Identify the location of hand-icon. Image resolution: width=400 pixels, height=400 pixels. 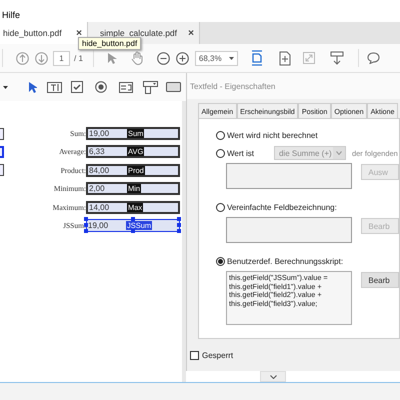
(137, 58).